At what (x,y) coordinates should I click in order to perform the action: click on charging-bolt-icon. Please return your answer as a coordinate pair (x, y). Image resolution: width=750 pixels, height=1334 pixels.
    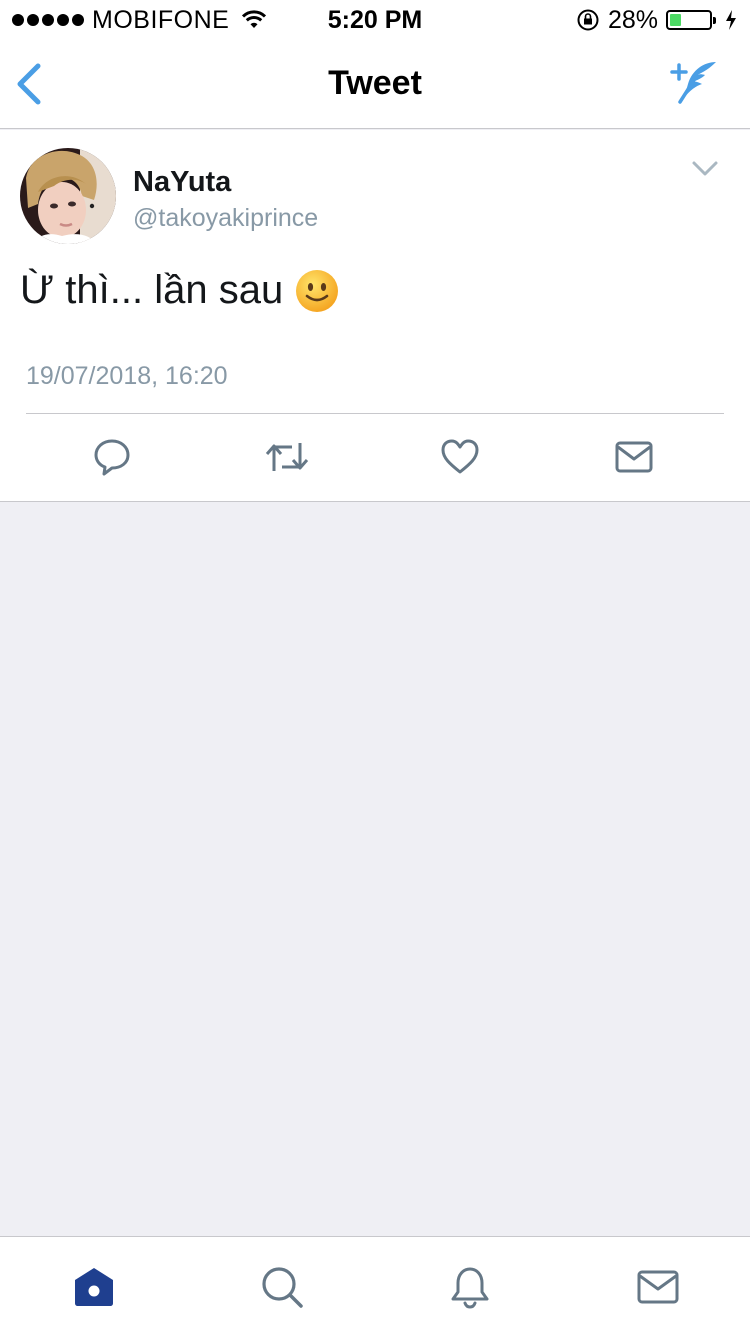
    Looking at the image, I should click on (731, 20).